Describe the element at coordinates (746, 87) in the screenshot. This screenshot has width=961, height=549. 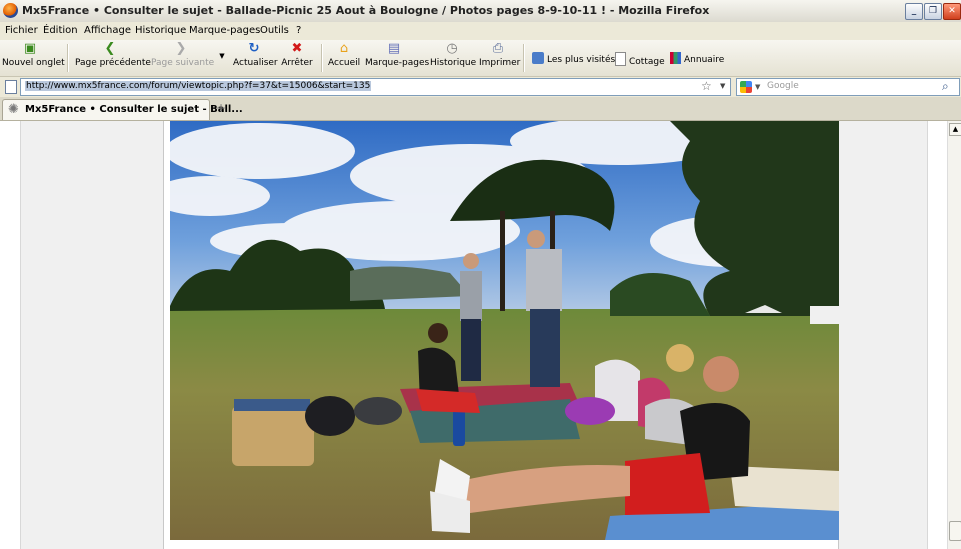
I see `google-icon` at that location.